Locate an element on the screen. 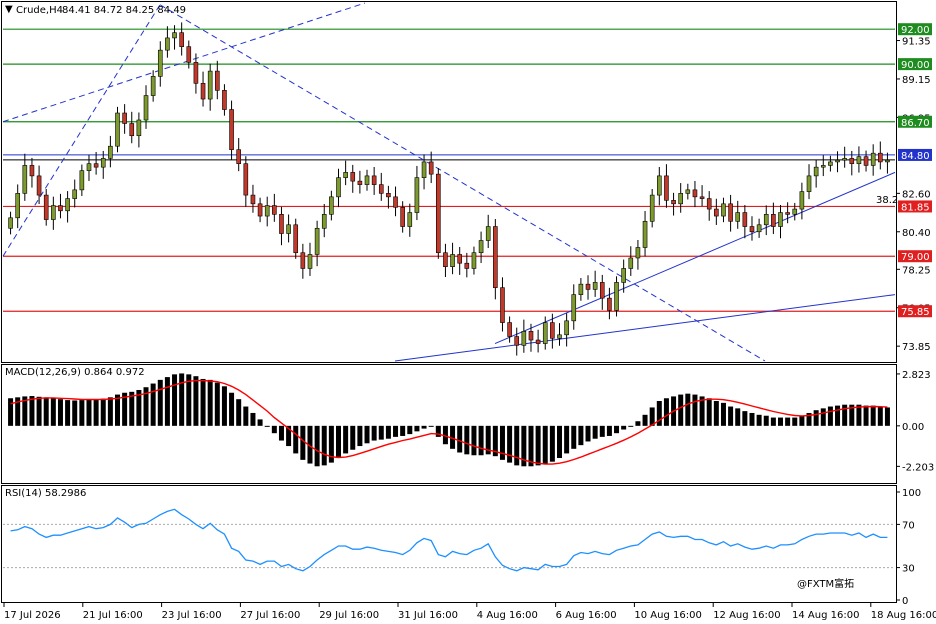 Image resolution: width=936 pixels, height=624 pixels. menu-arrow-icon: ▼ is located at coordinates (9, 9).